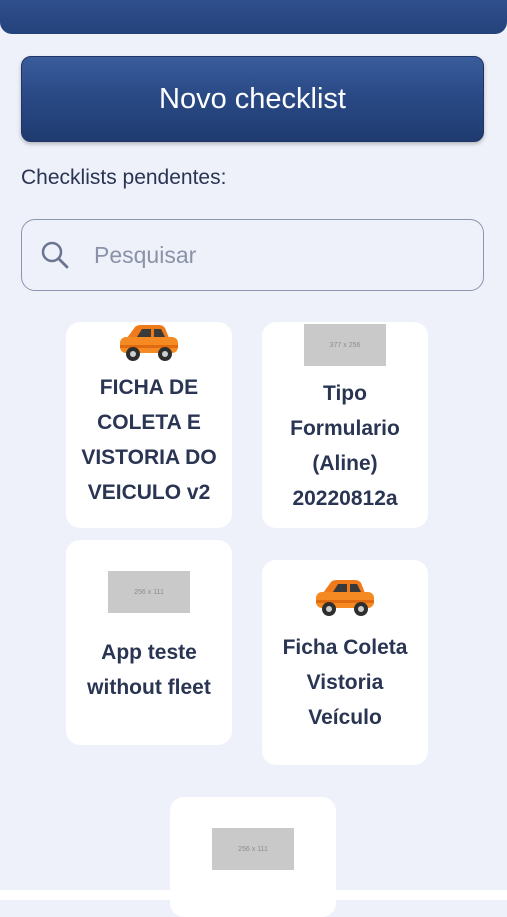 This screenshot has height=917, width=507. I want to click on checklist-card: 256 x 111 App teste without fleet, so click(149, 642).